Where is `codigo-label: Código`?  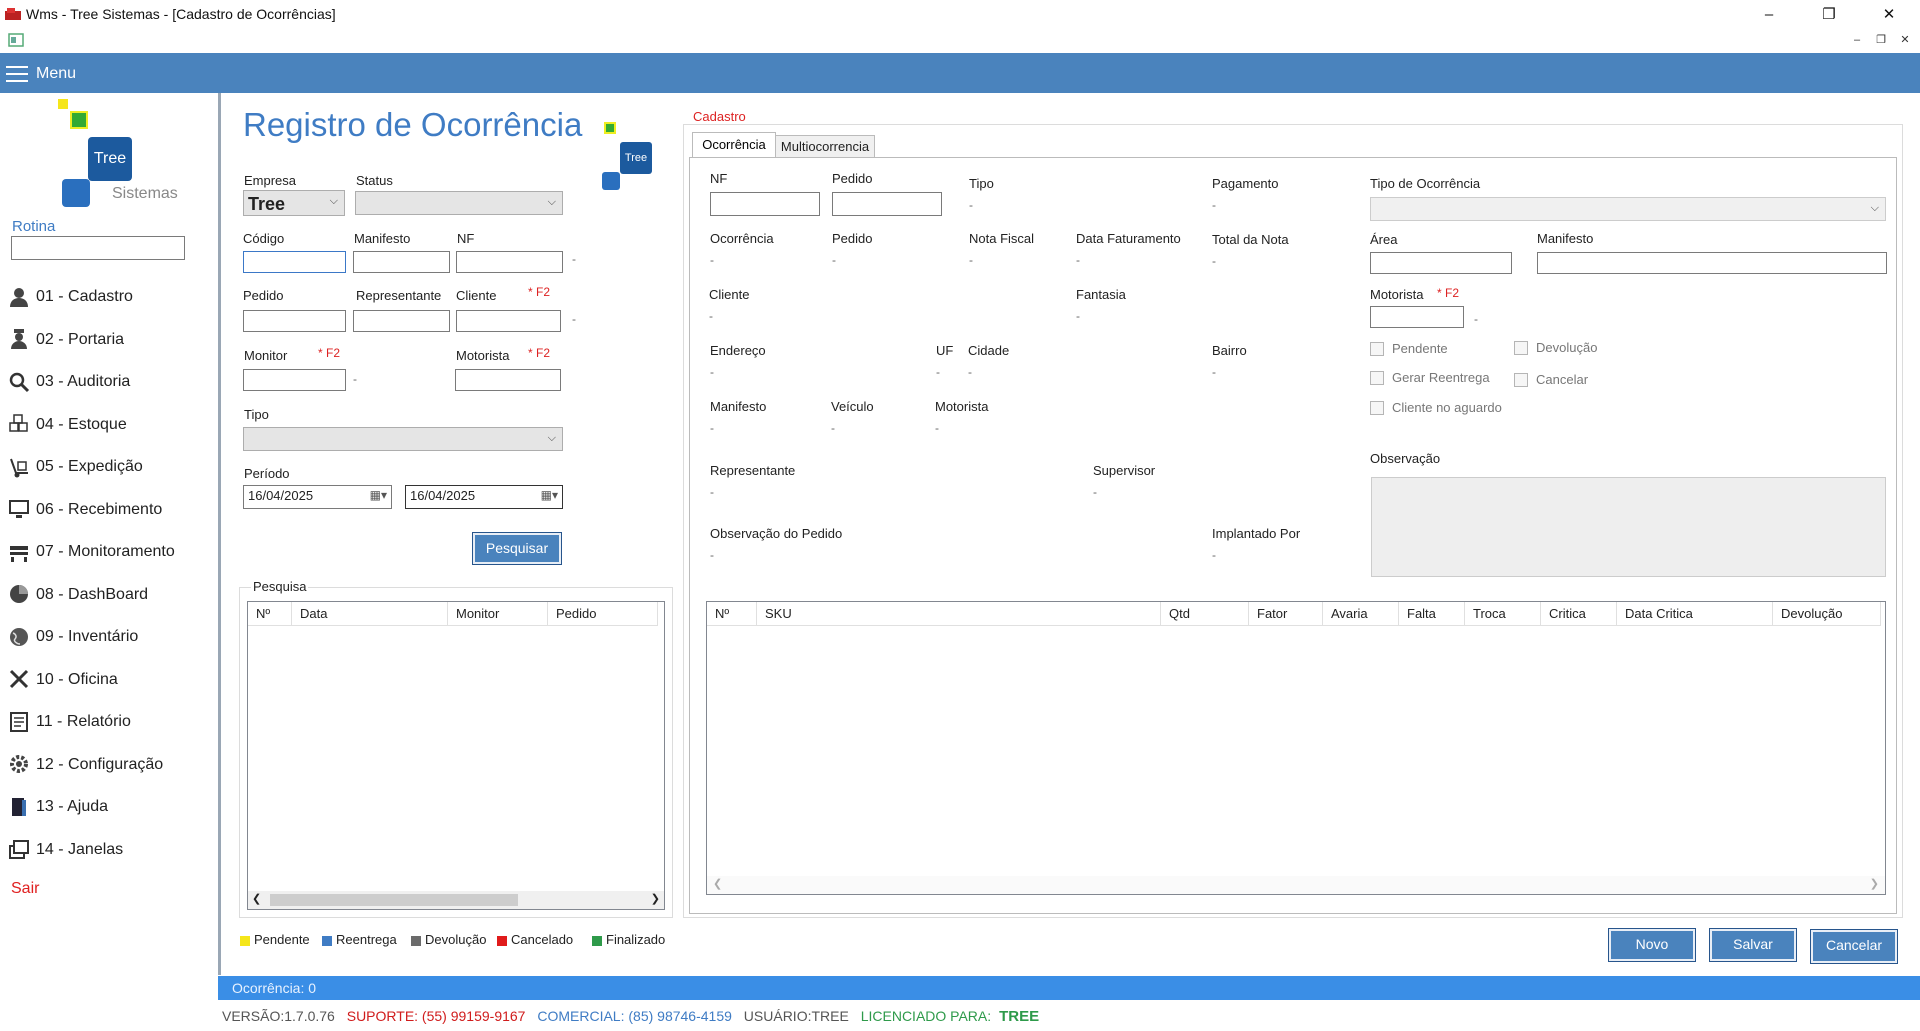
codigo-label: Código is located at coordinates (264, 238).